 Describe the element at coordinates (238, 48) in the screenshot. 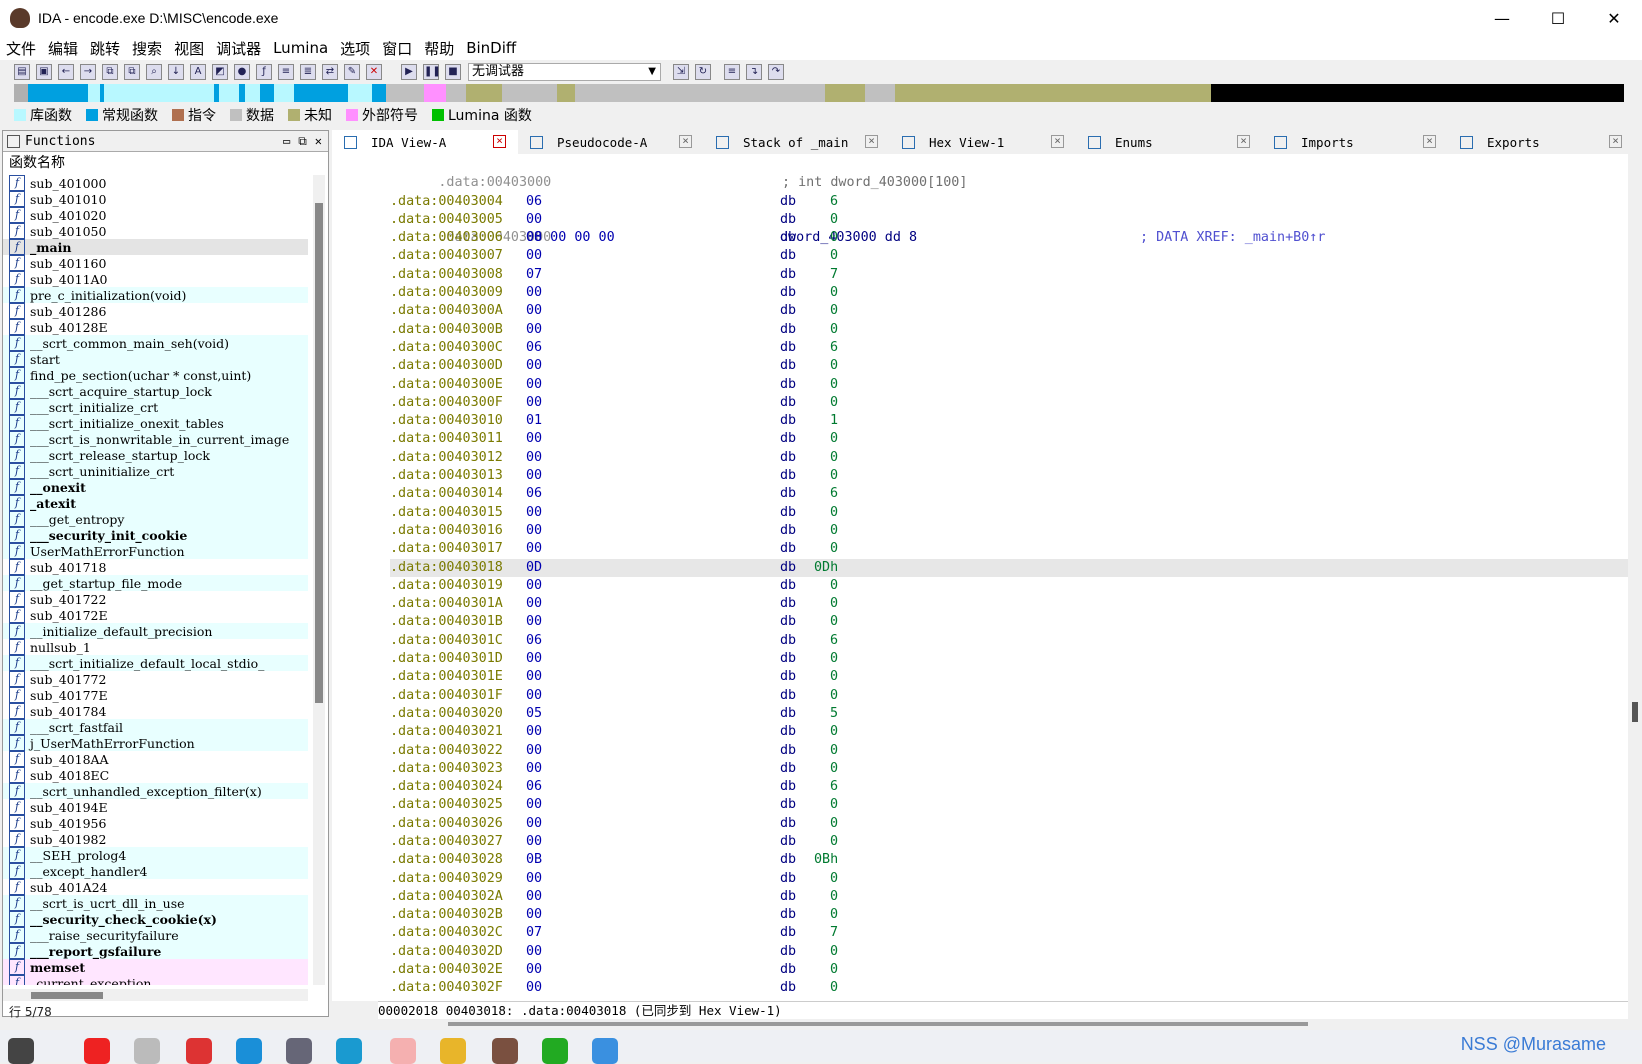

I see `menu-debugger: 调试器` at that location.